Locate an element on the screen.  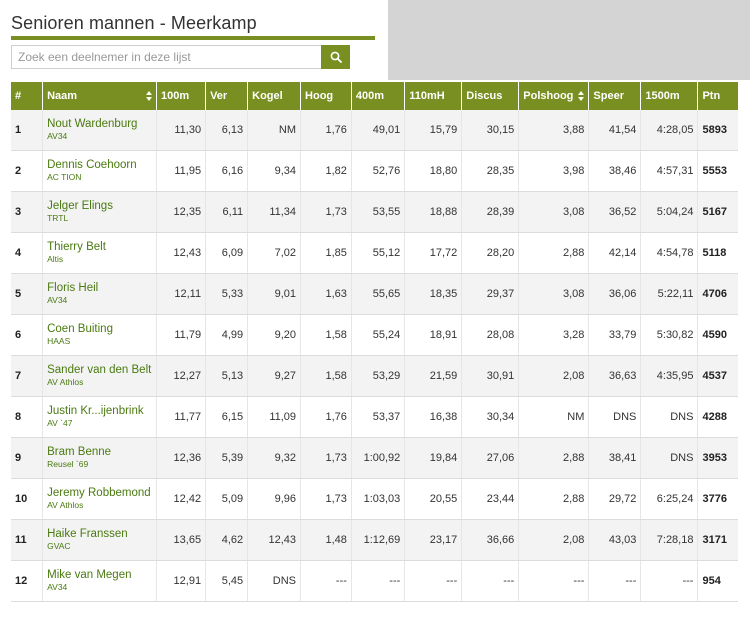
athlete-name-link: Sander van den Belt is located at coordinates (99, 370).